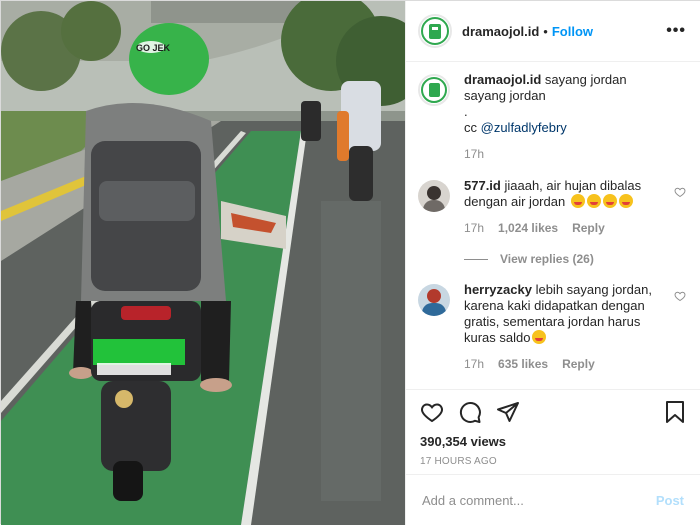 The height and width of the screenshot is (525, 700). Describe the element at coordinates (502, 79) in the screenshot. I see `caption-username: dramaojol.id` at that location.